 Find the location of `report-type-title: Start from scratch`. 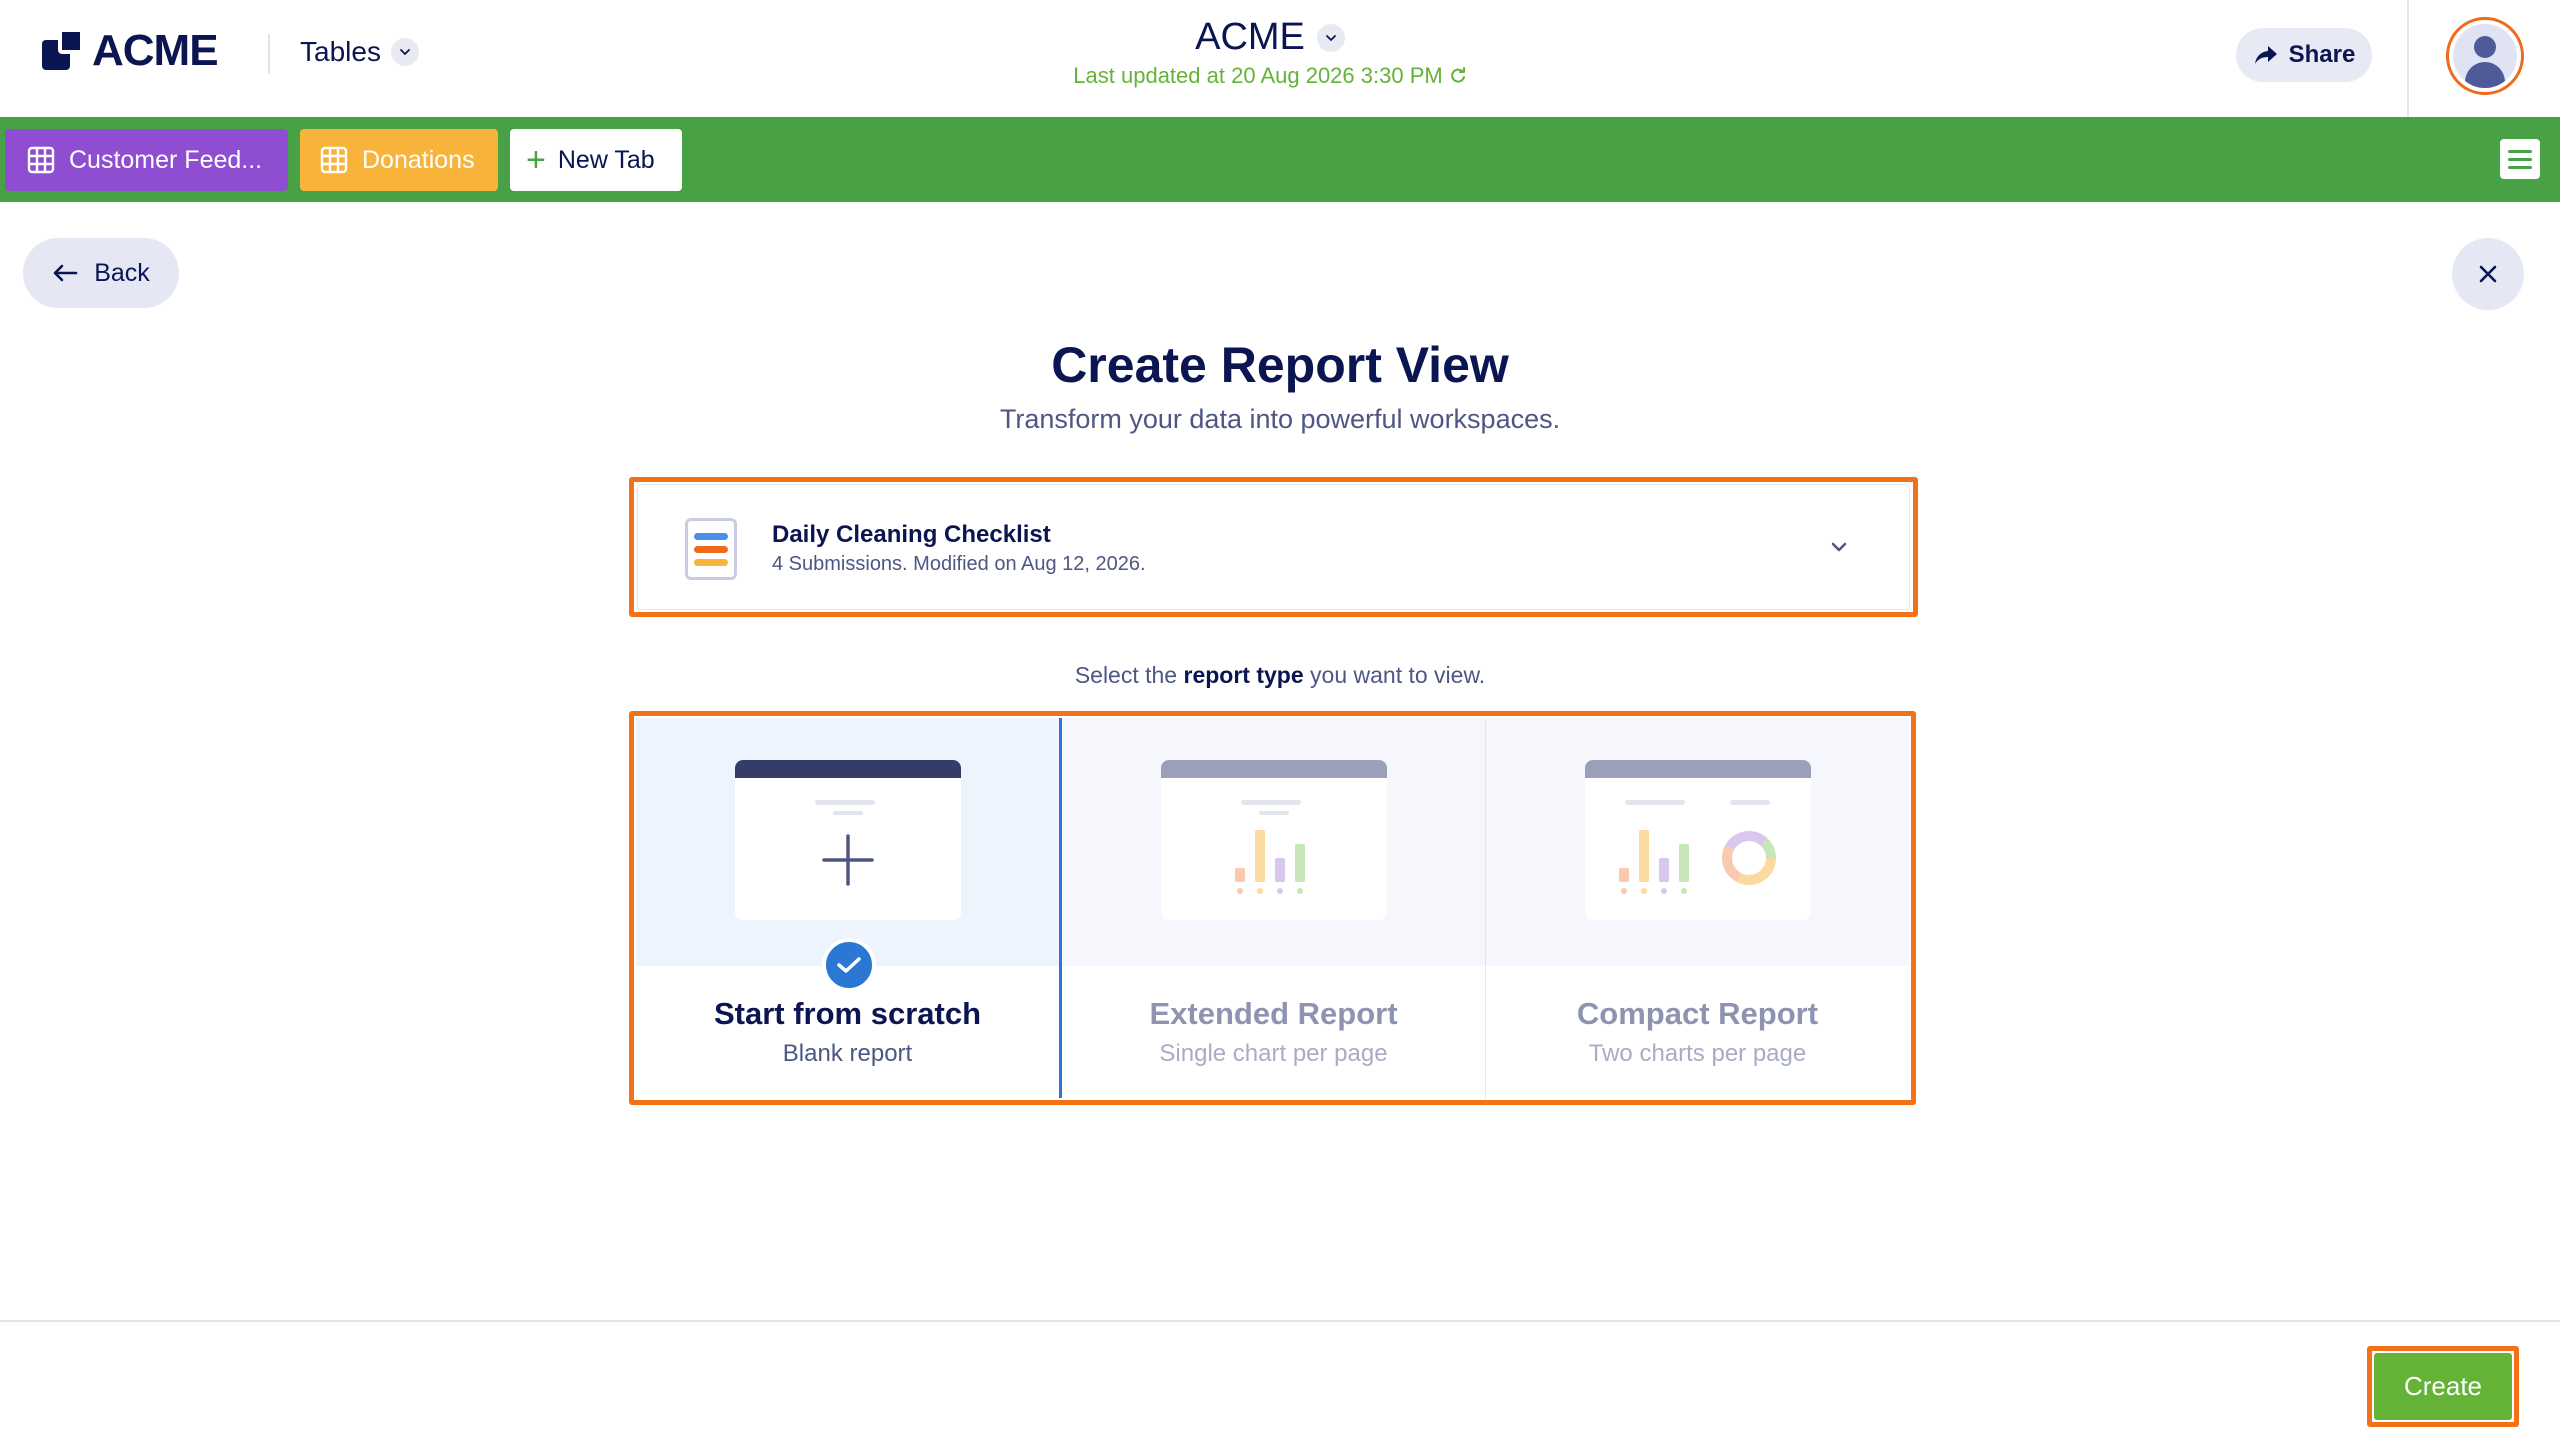

report-type-title: Start from scratch is located at coordinates (847, 1013).